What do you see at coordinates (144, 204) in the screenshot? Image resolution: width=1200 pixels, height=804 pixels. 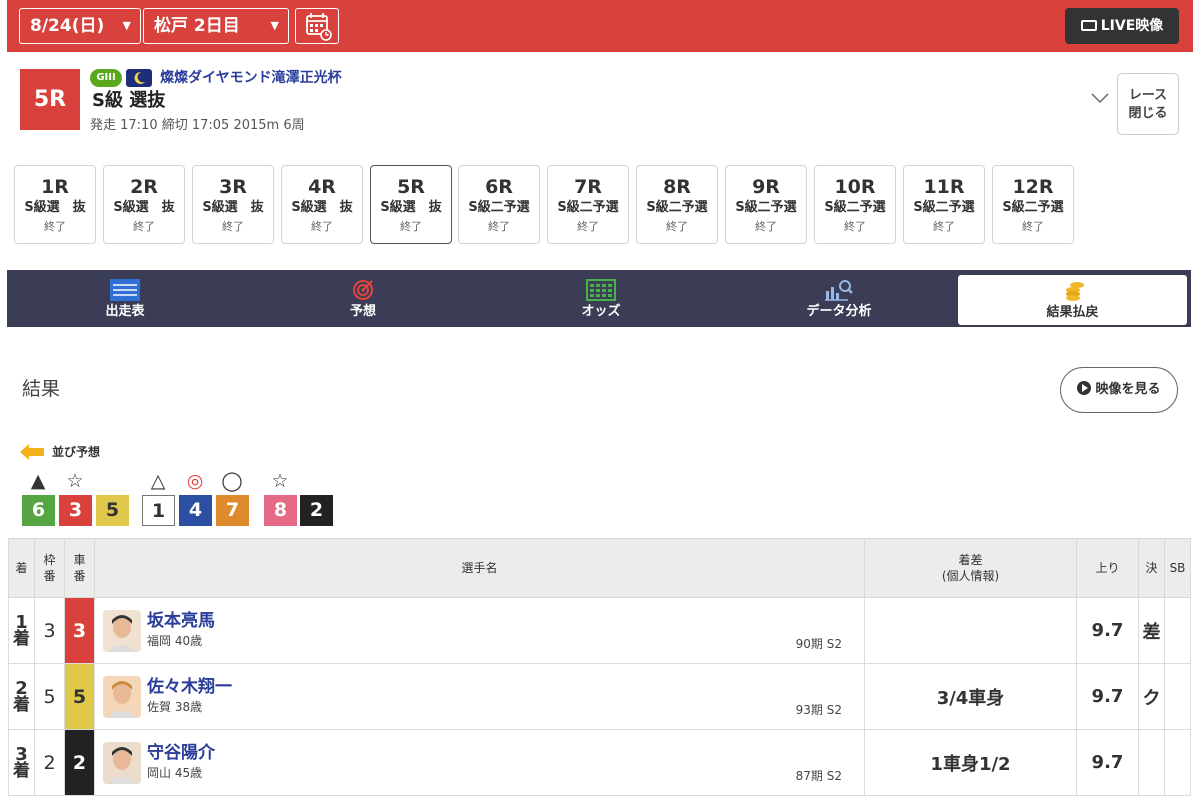 I see `race-tab-2: 2R S級選 抜終了` at bounding box center [144, 204].